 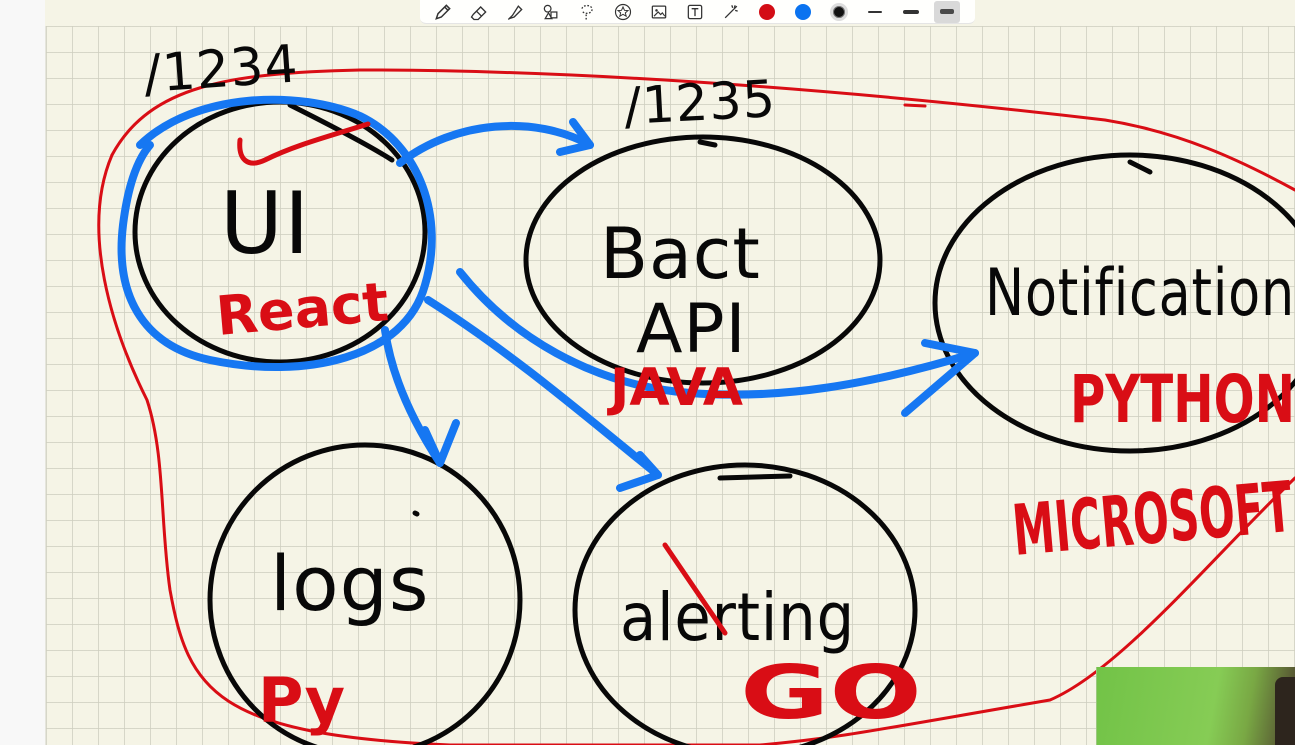 I want to click on image-tool, so click(x=659, y=12).